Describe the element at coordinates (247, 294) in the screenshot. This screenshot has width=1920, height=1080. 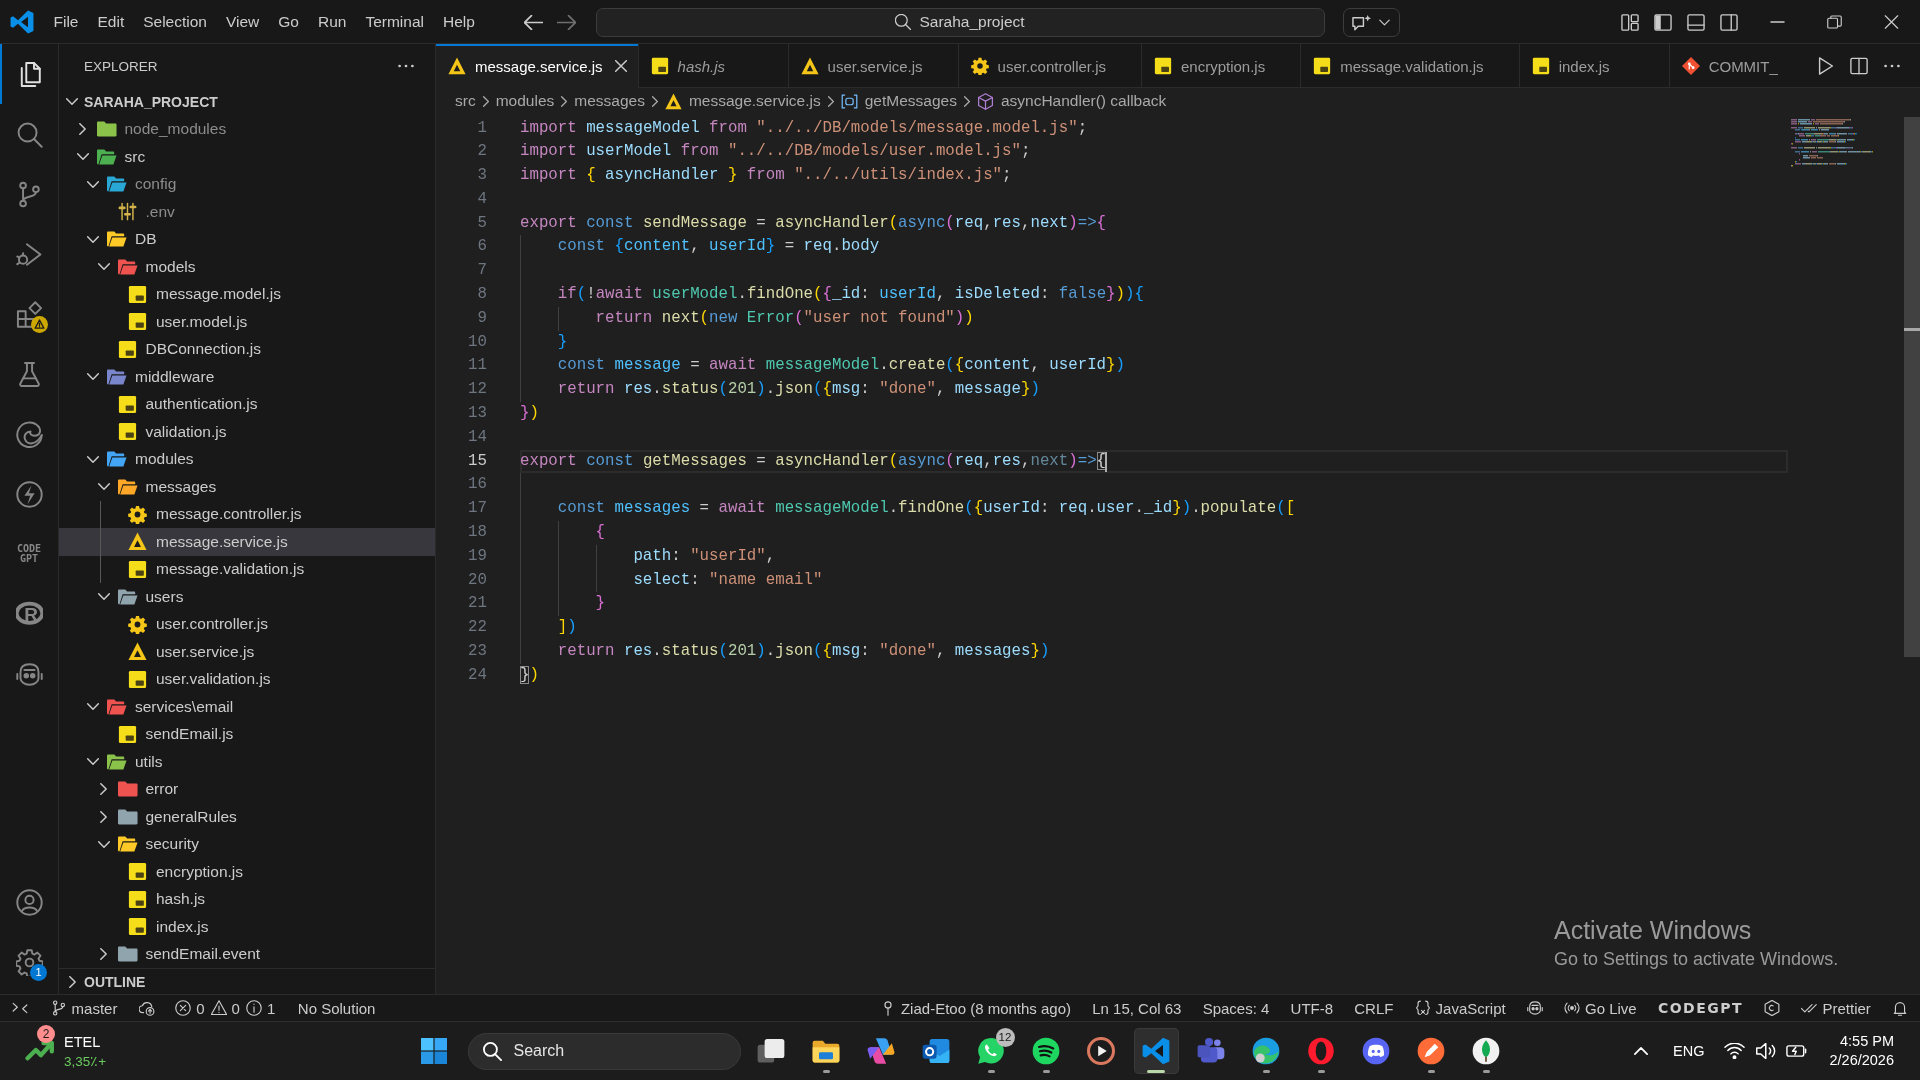
I see `tree-item: message.model.js` at that location.